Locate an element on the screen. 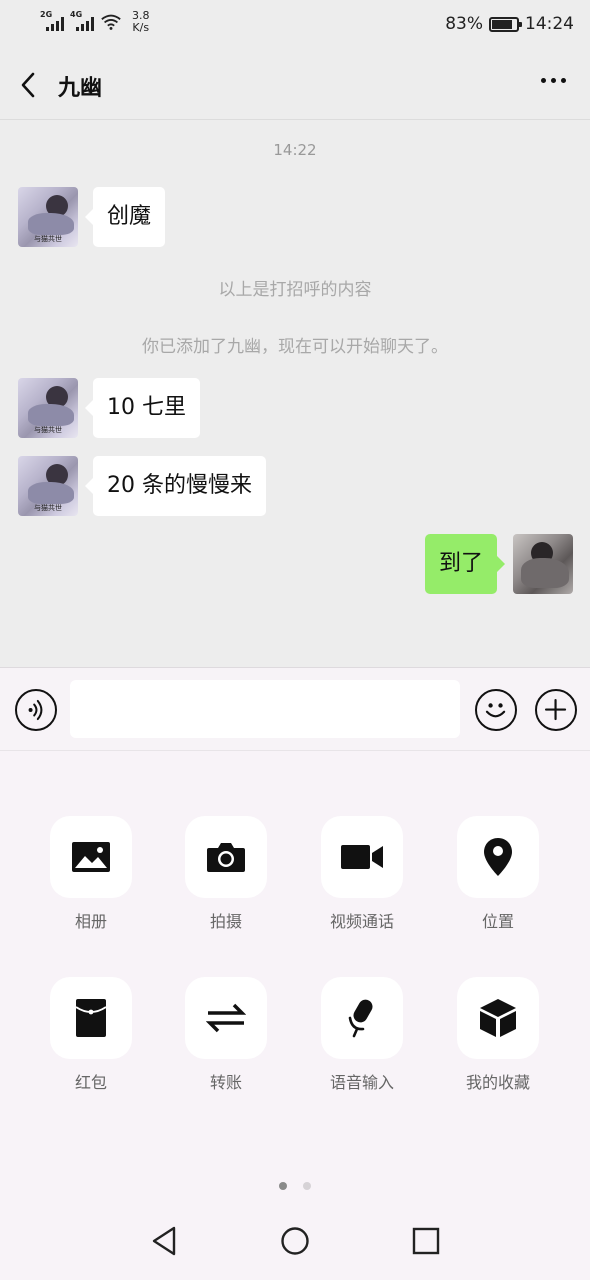  my-avatar is located at coordinates (543, 564).